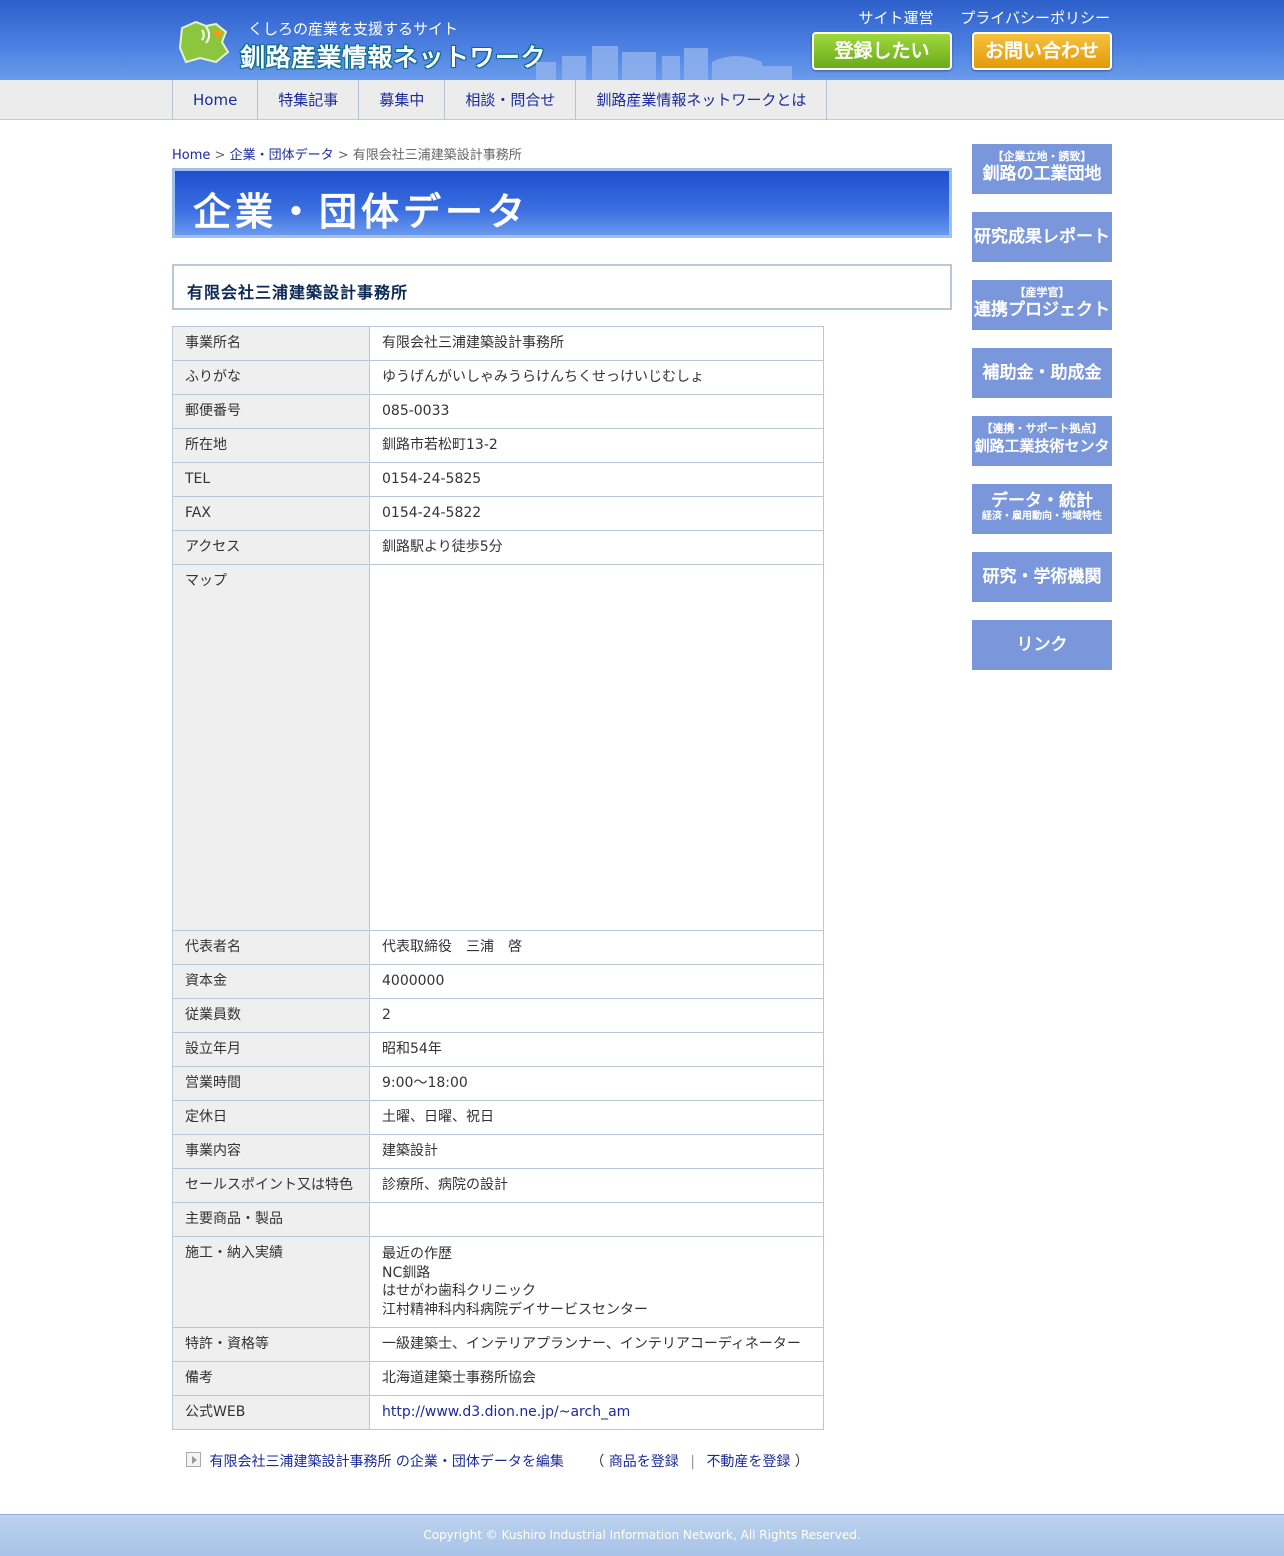 The image size is (1284, 1556). I want to click on sidebar-label-small: 【企業立地・誘致】, so click(1042, 156).